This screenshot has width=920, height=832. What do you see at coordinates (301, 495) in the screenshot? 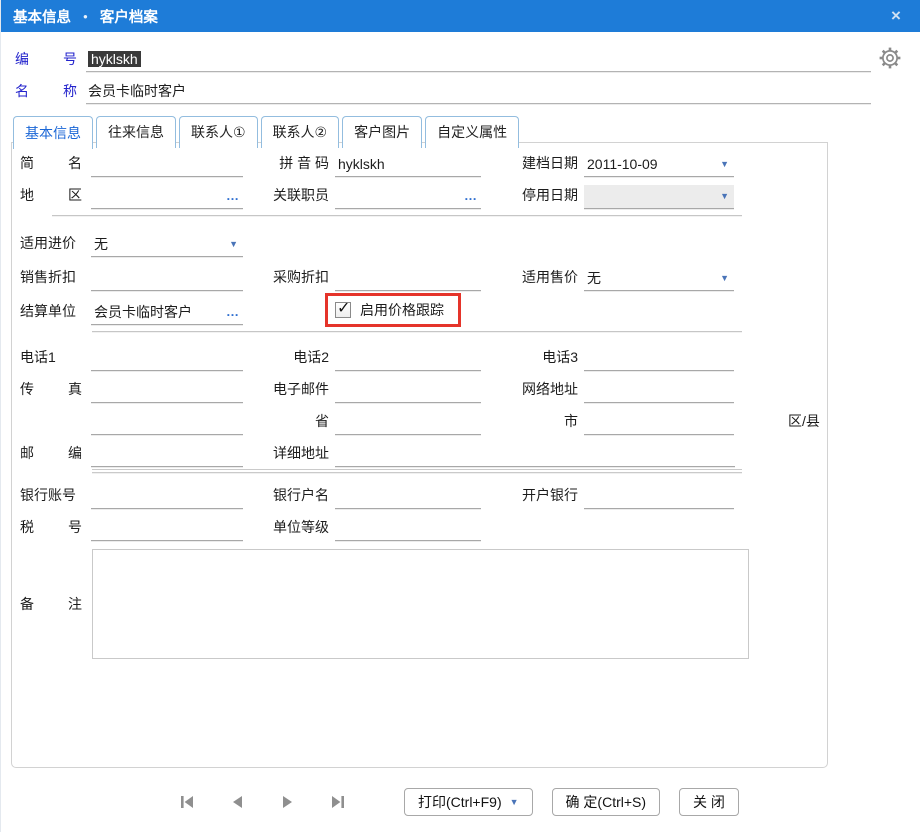
I see `bank-holder-label: 银行户名` at bounding box center [301, 495].